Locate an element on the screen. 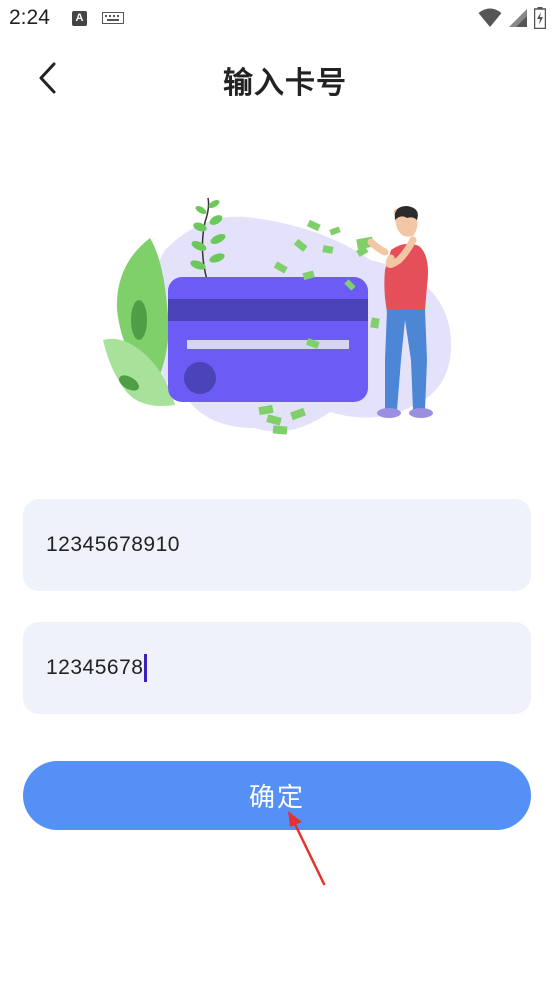  second-card-input: 12345678 is located at coordinates (277, 668).